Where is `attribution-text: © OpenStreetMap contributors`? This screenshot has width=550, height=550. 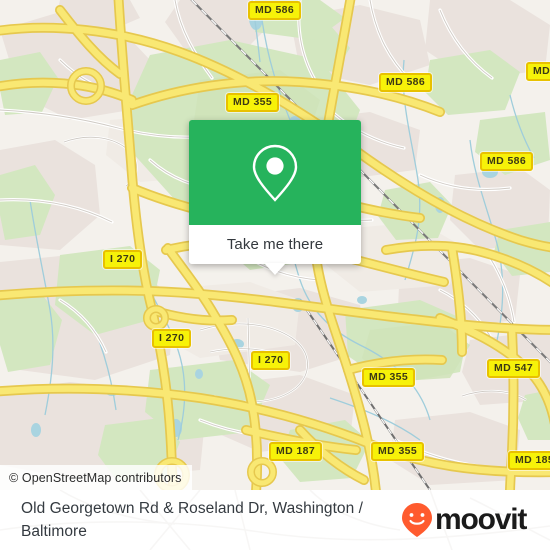 attribution-text: © OpenStreetMap contributors is located at coordinates (95, 477).